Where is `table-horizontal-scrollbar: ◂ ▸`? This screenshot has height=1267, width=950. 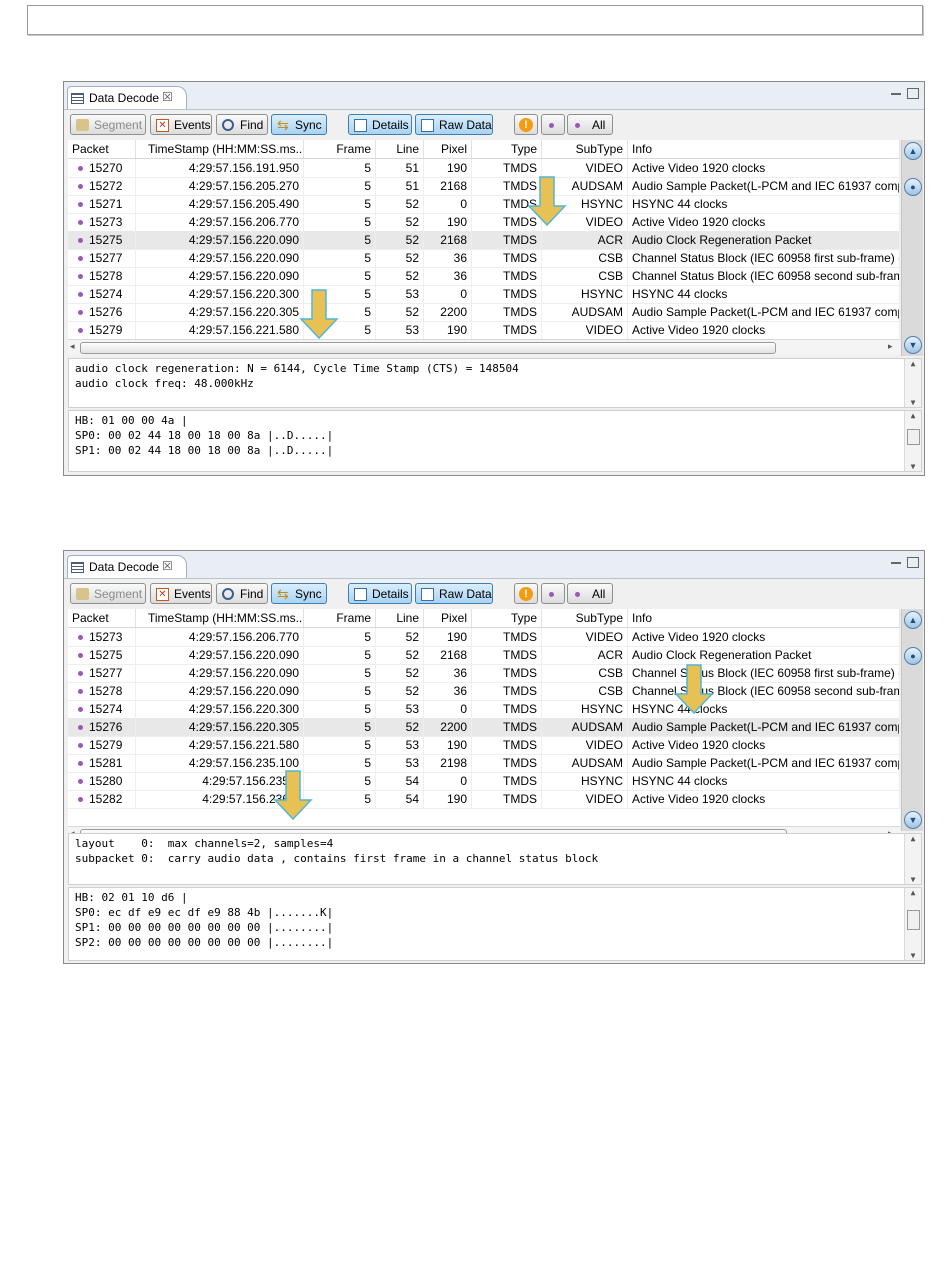 table-horizontal-scrollbar: ◂ ▸ is located at coordinates (484, 347).